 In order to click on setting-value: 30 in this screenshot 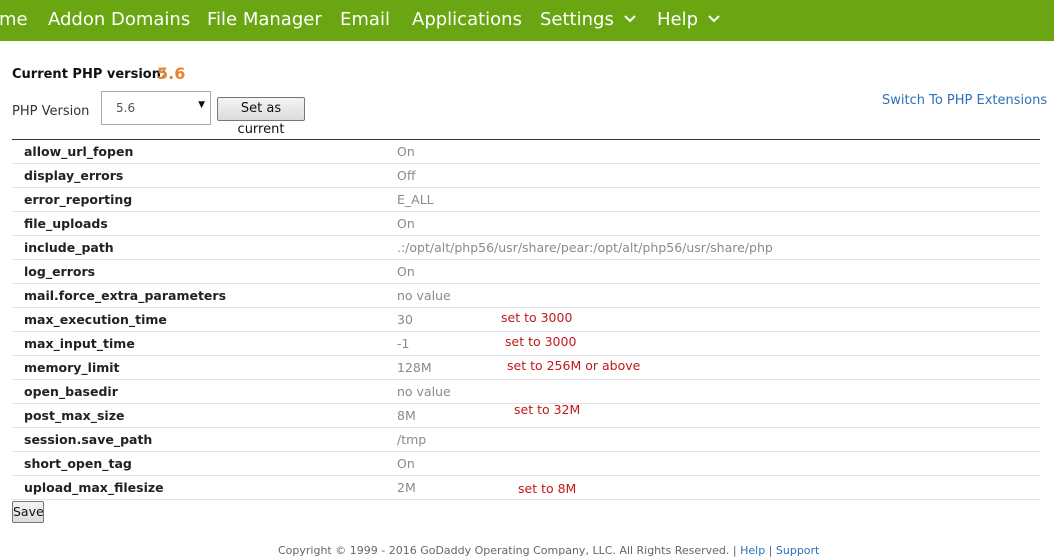, I will do `click(405, 319)`.